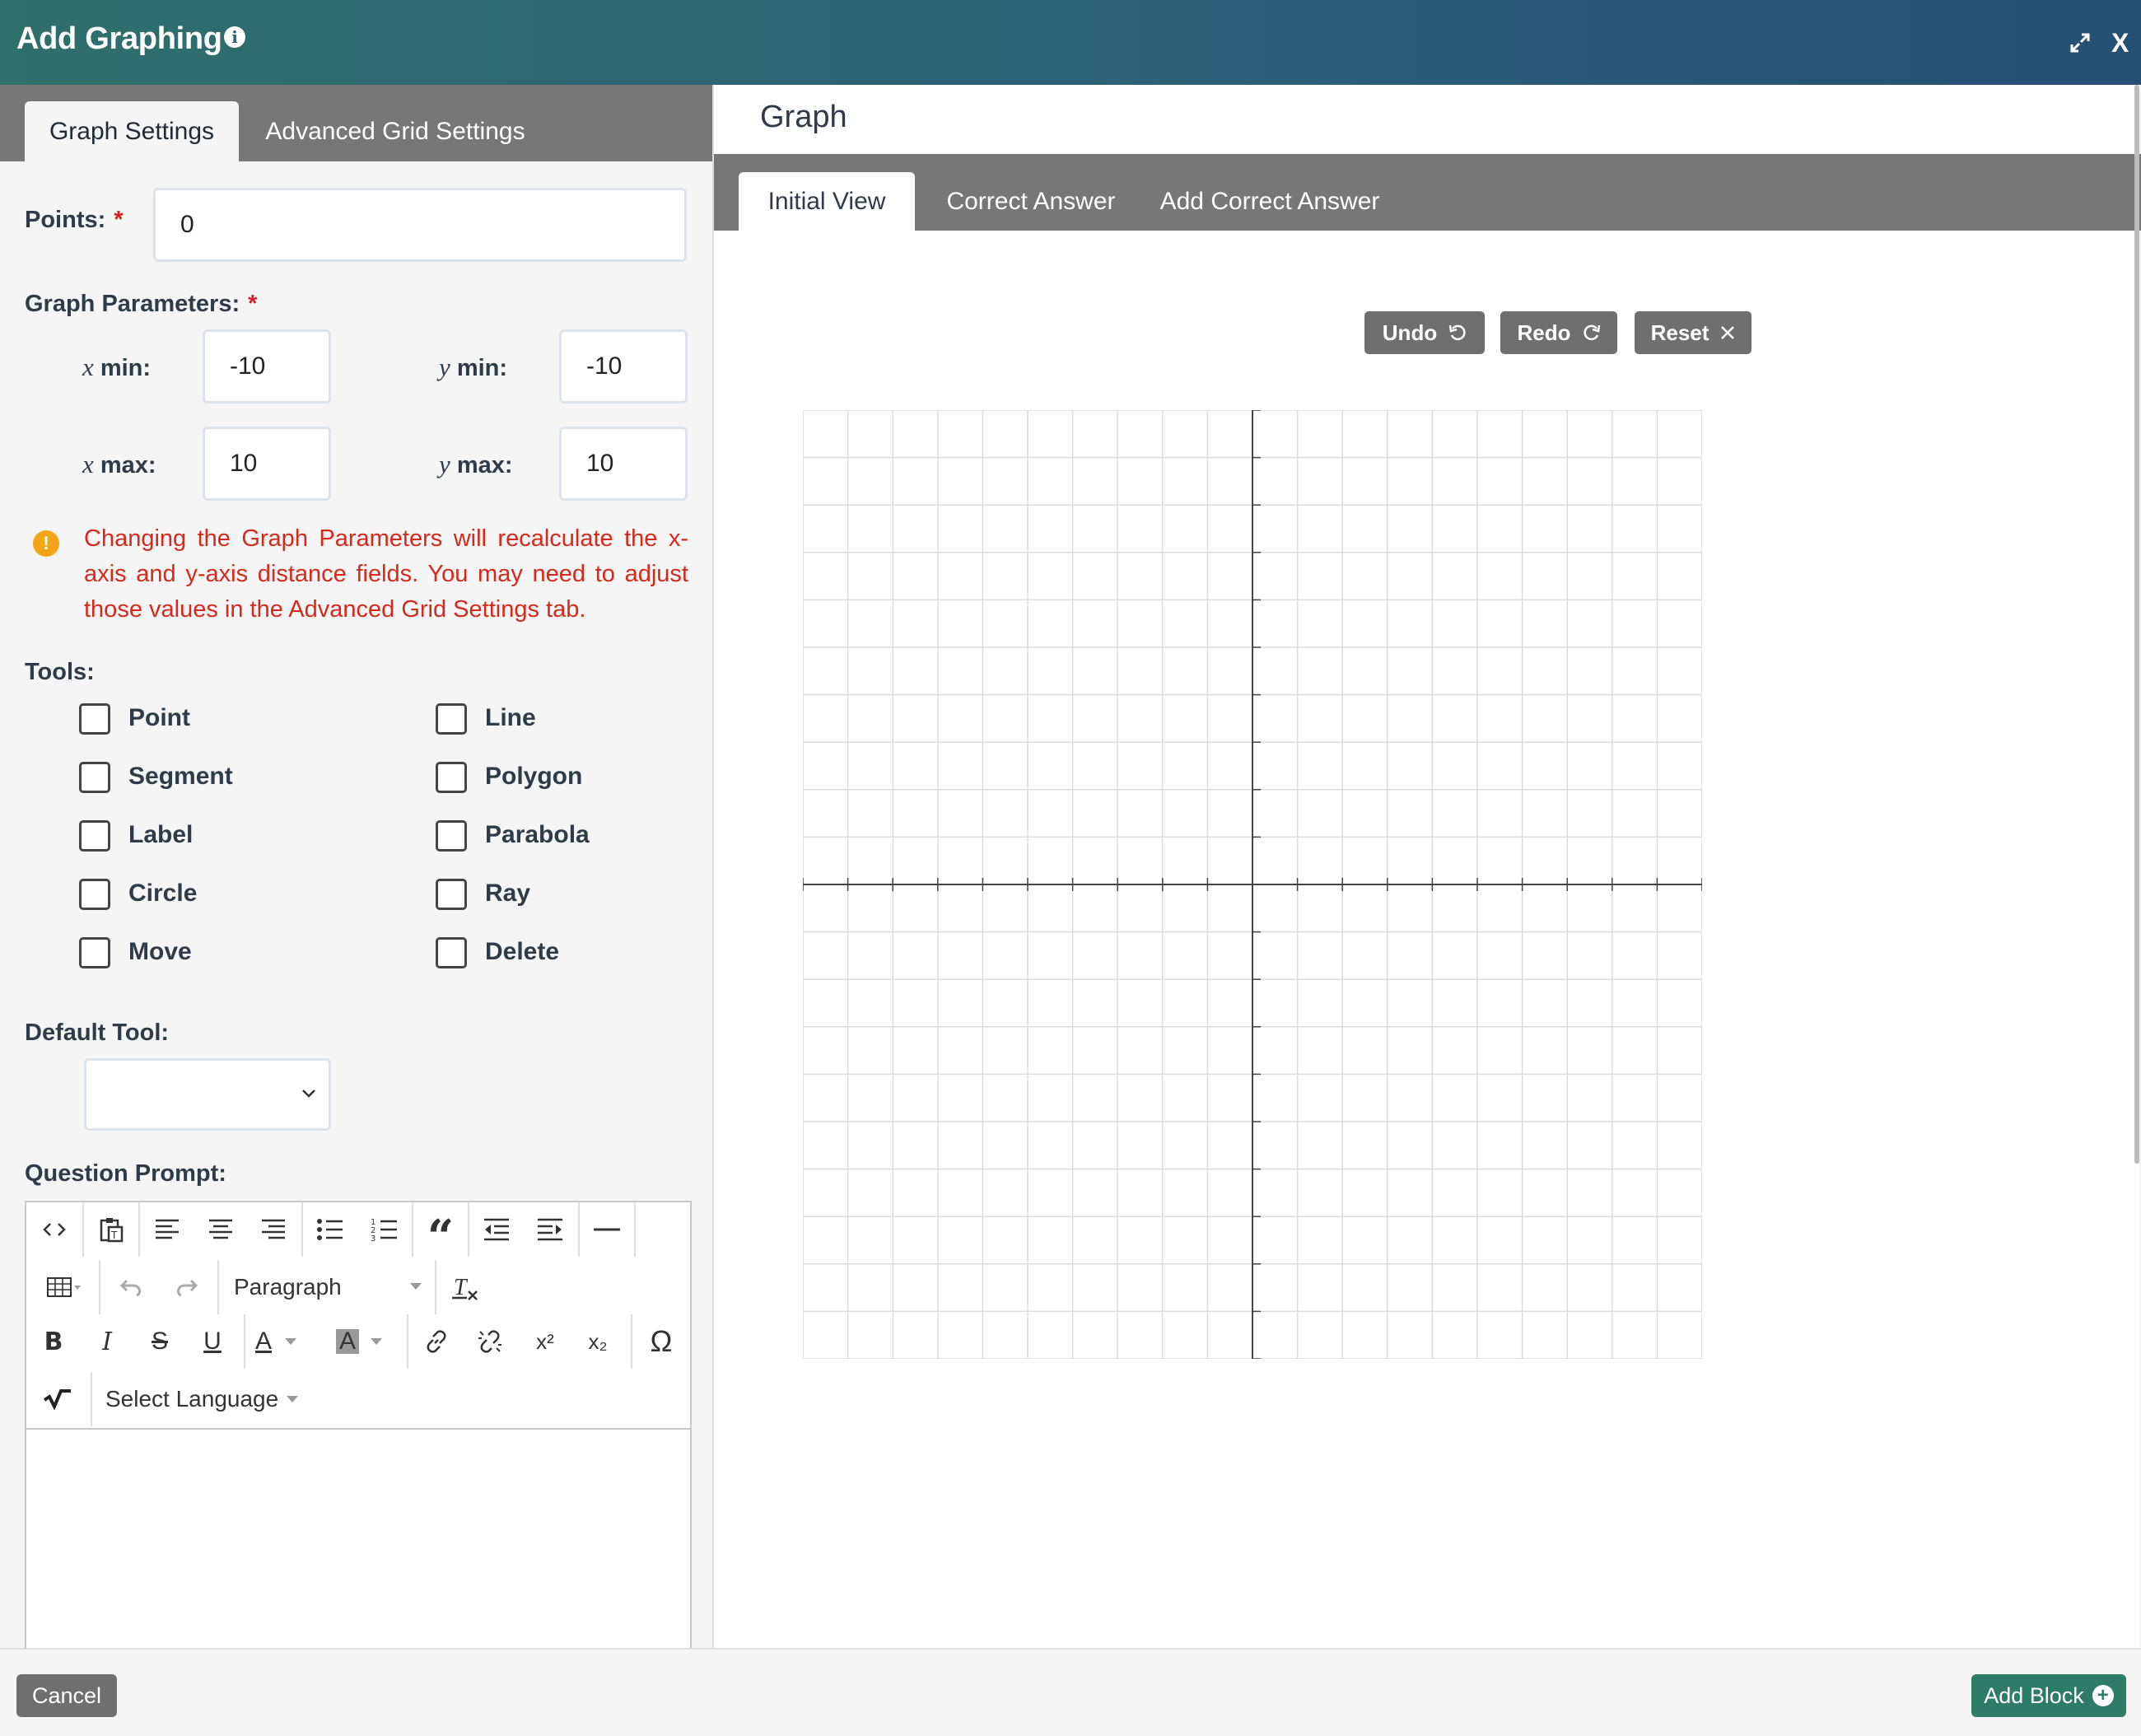  Describe the element at coordinates (623, 464) in the screenshot. I see `y-max-input: 10` at that location.